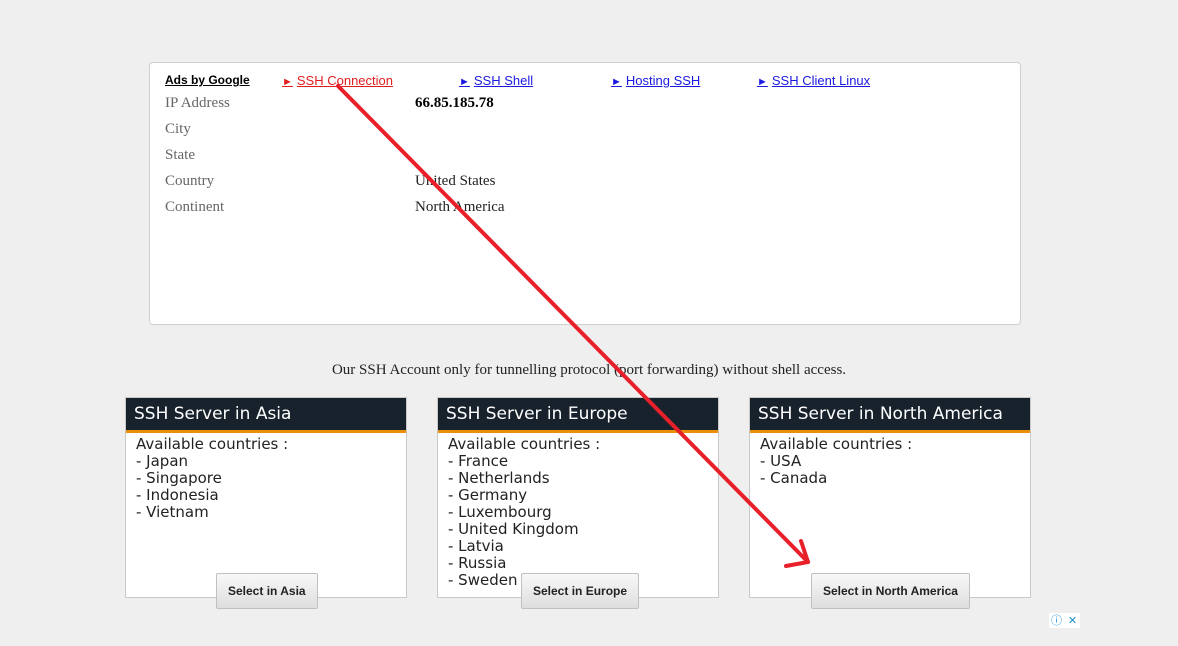  Describe the element at coordinates (180, 155) in the screenshot. I see `geo-key: State` at that location.